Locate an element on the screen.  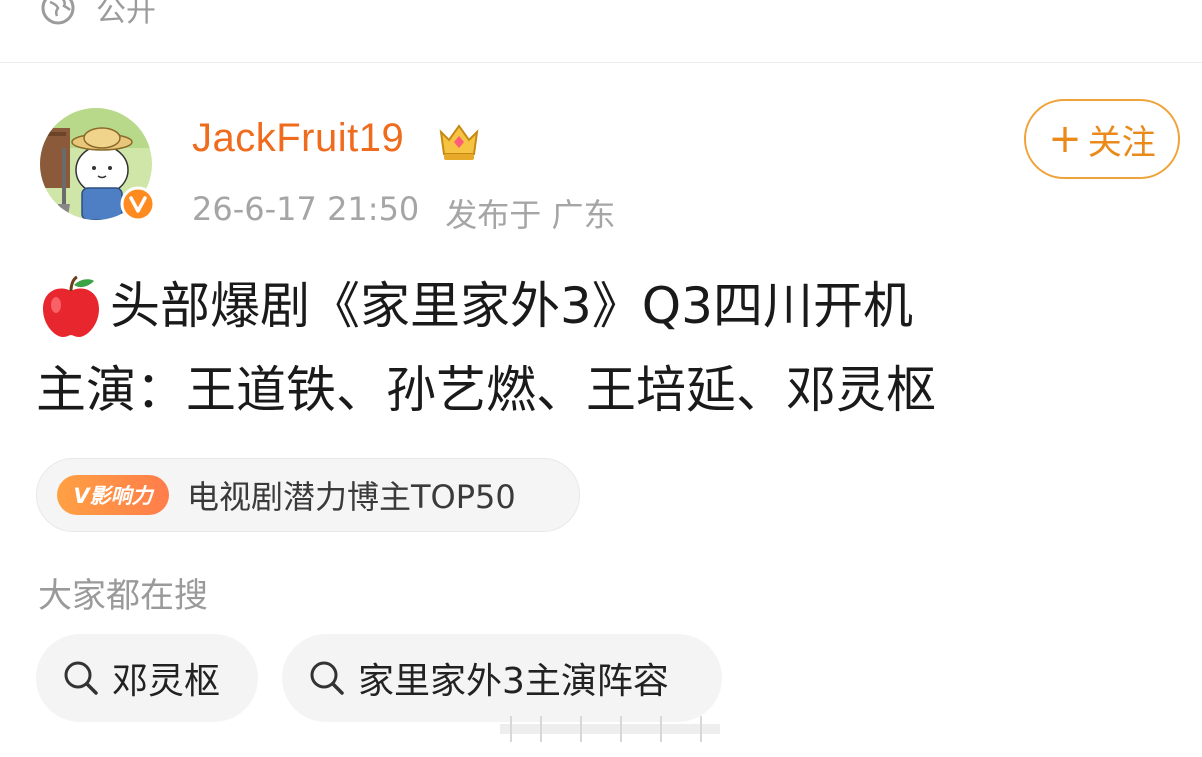
influence-tag: V影响力 电视剧潜力博主TOP50 is located at coordinates (308, 495).